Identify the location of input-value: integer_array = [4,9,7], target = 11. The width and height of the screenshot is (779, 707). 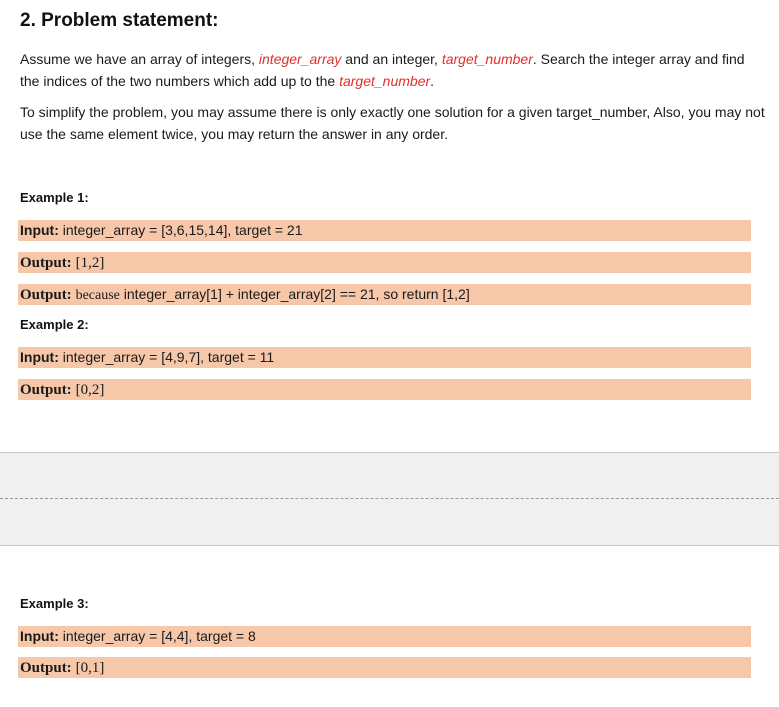
(168, 357).